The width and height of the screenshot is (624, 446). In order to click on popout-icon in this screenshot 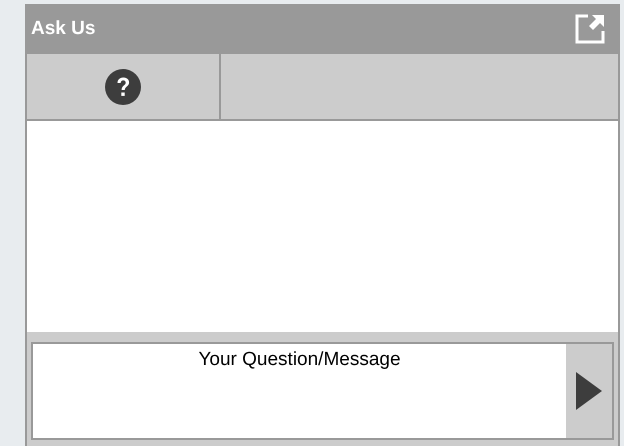, I will do `click(590, 29)`.